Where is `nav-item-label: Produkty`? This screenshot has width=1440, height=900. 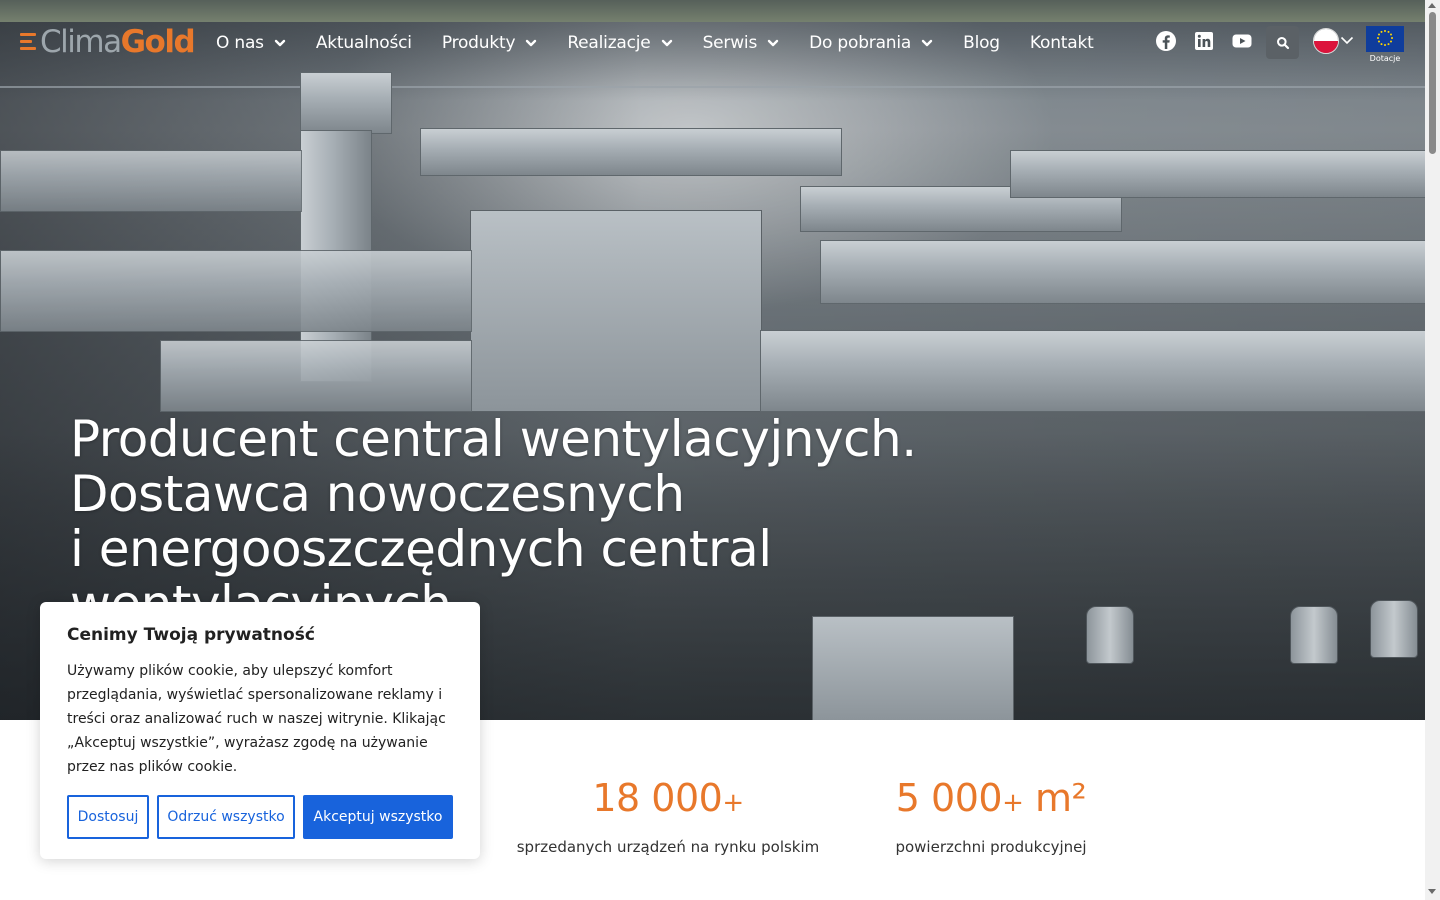 nav-item-label: Produkty is located at coordinates (478, 43).